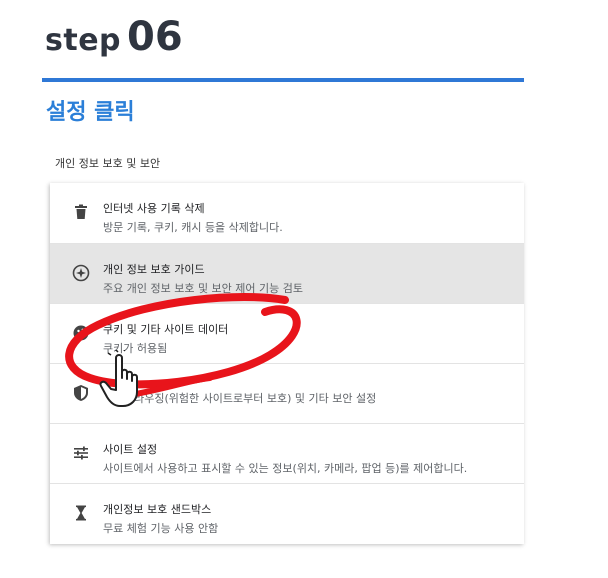  What do you see at coordinates (155, 37) in the screenshot?
I see `step-number: 06` at bounding box center [155, 37].